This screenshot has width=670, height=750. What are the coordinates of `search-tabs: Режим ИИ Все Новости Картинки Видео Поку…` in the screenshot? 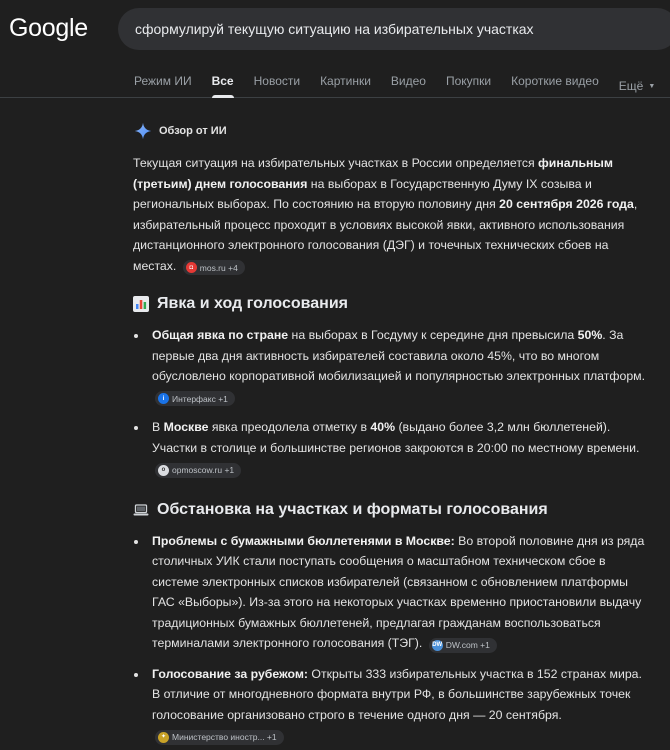 It's located at (394, 83).